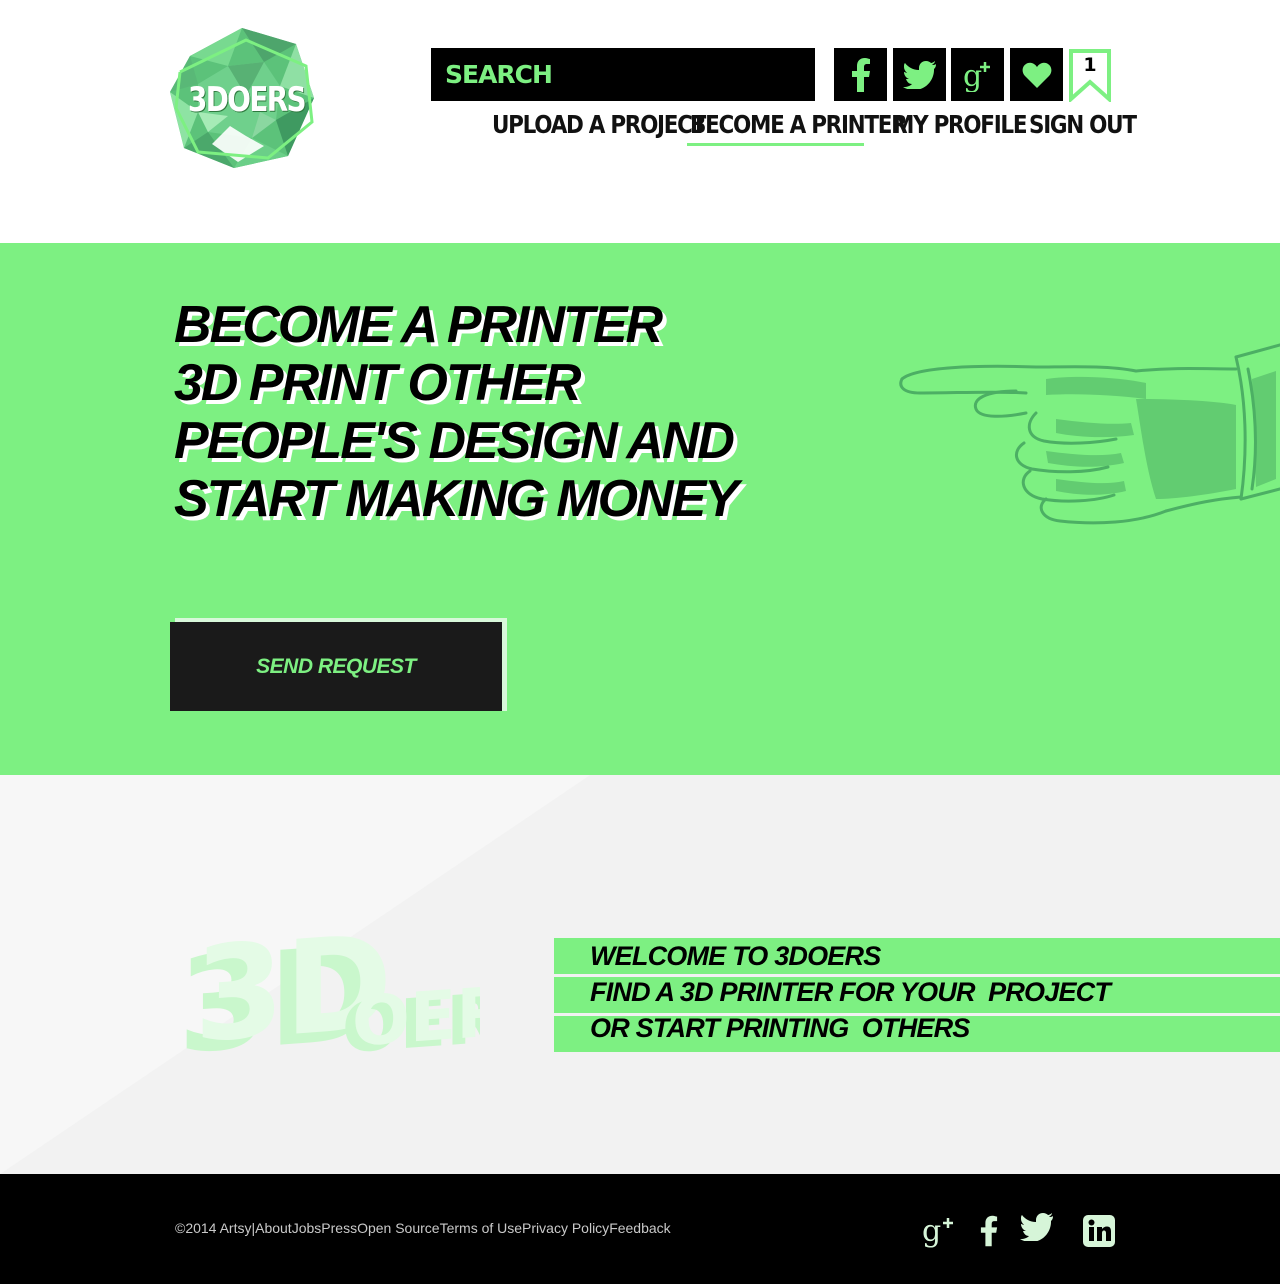  Describe the element at coordinates (775, 144) in the screenshot. I see `nav-active-indicator` at that location.